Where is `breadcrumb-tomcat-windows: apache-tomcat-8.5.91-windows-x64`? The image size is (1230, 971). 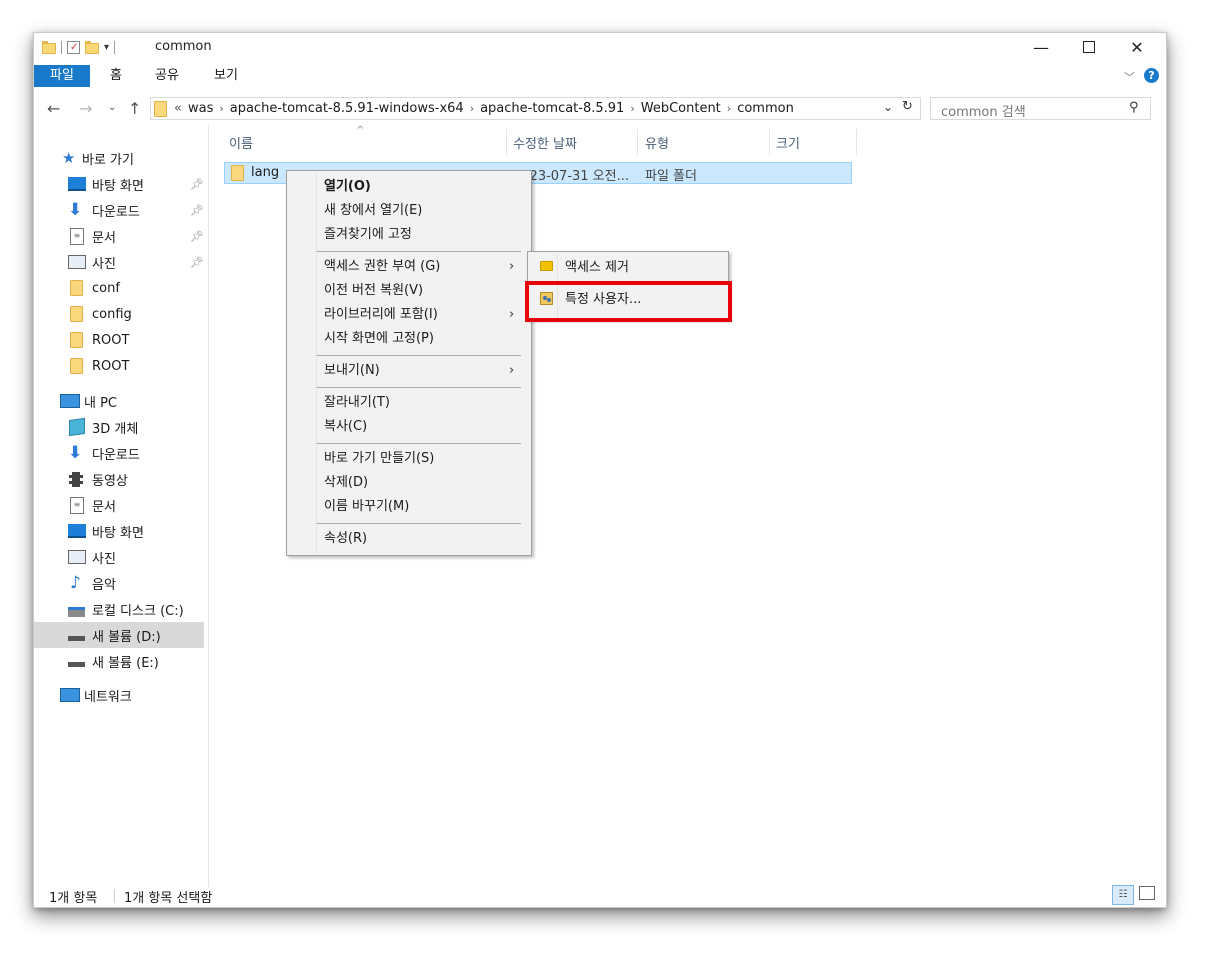
breadcrumb-tomcat-windows: apache-tomcat-8.5.91-windows-x64 is located at coordinates (347, 108).